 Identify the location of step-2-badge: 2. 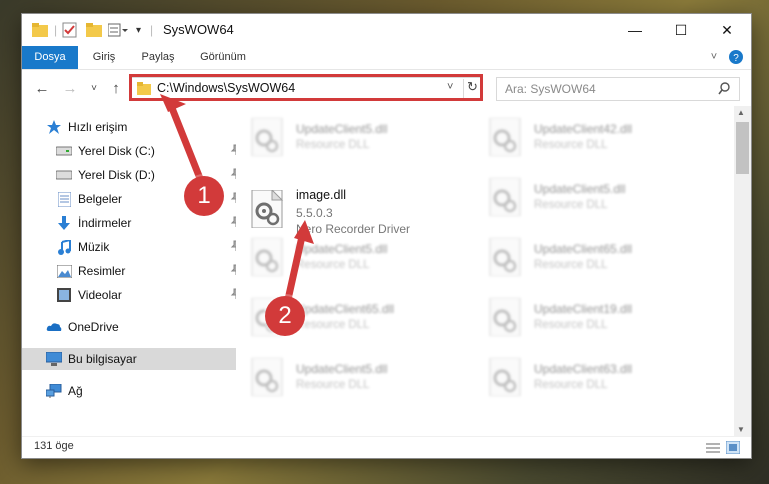
(285, 316).